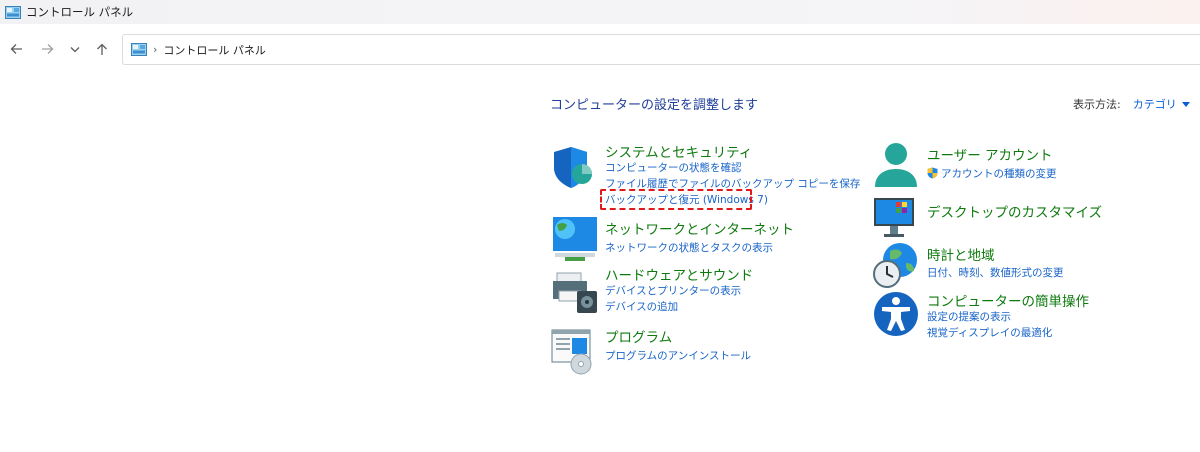 The height and width of the screenshot is (452, 1200). What do you see at coordinates (600, 12) in the screenshot?
I see `title-bar: コントロール パネル` at bounding box center [600, 12].